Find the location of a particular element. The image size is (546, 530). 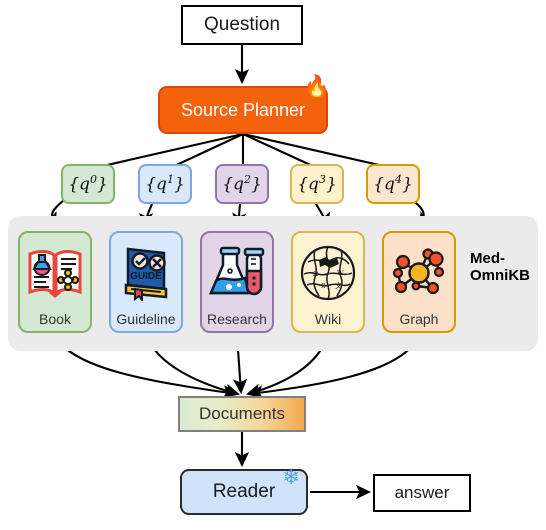

svg-text: W is located at coordinates (340, 273).